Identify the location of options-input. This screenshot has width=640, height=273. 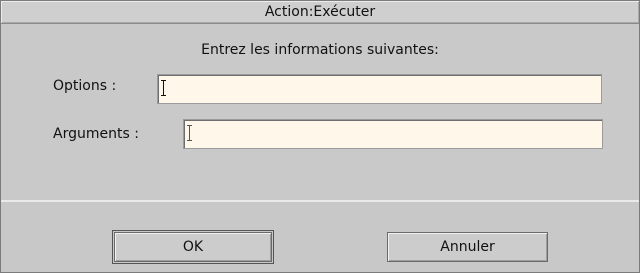
(379, 89).